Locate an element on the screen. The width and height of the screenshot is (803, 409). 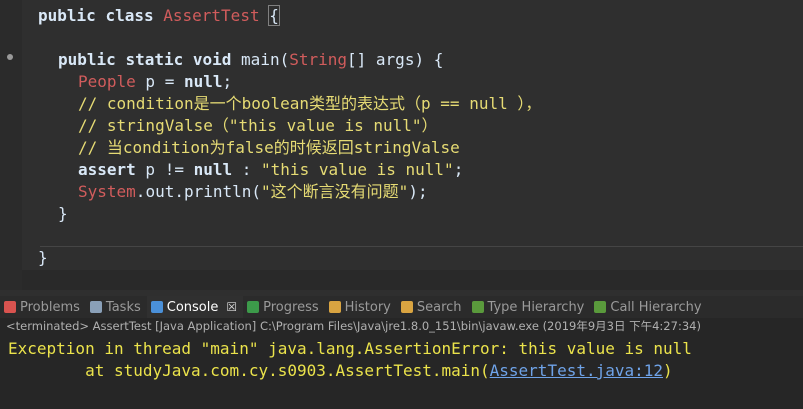
type-name: String is located at coordinates (318, 59).